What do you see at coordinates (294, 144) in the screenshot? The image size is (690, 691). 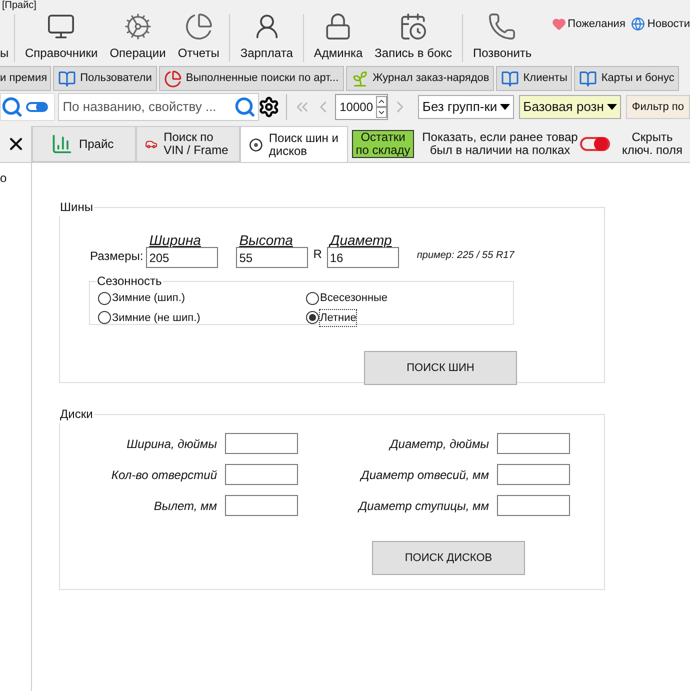 I see `sub-tab: Поиск шин и дисков` at bounding box center [294, 144].